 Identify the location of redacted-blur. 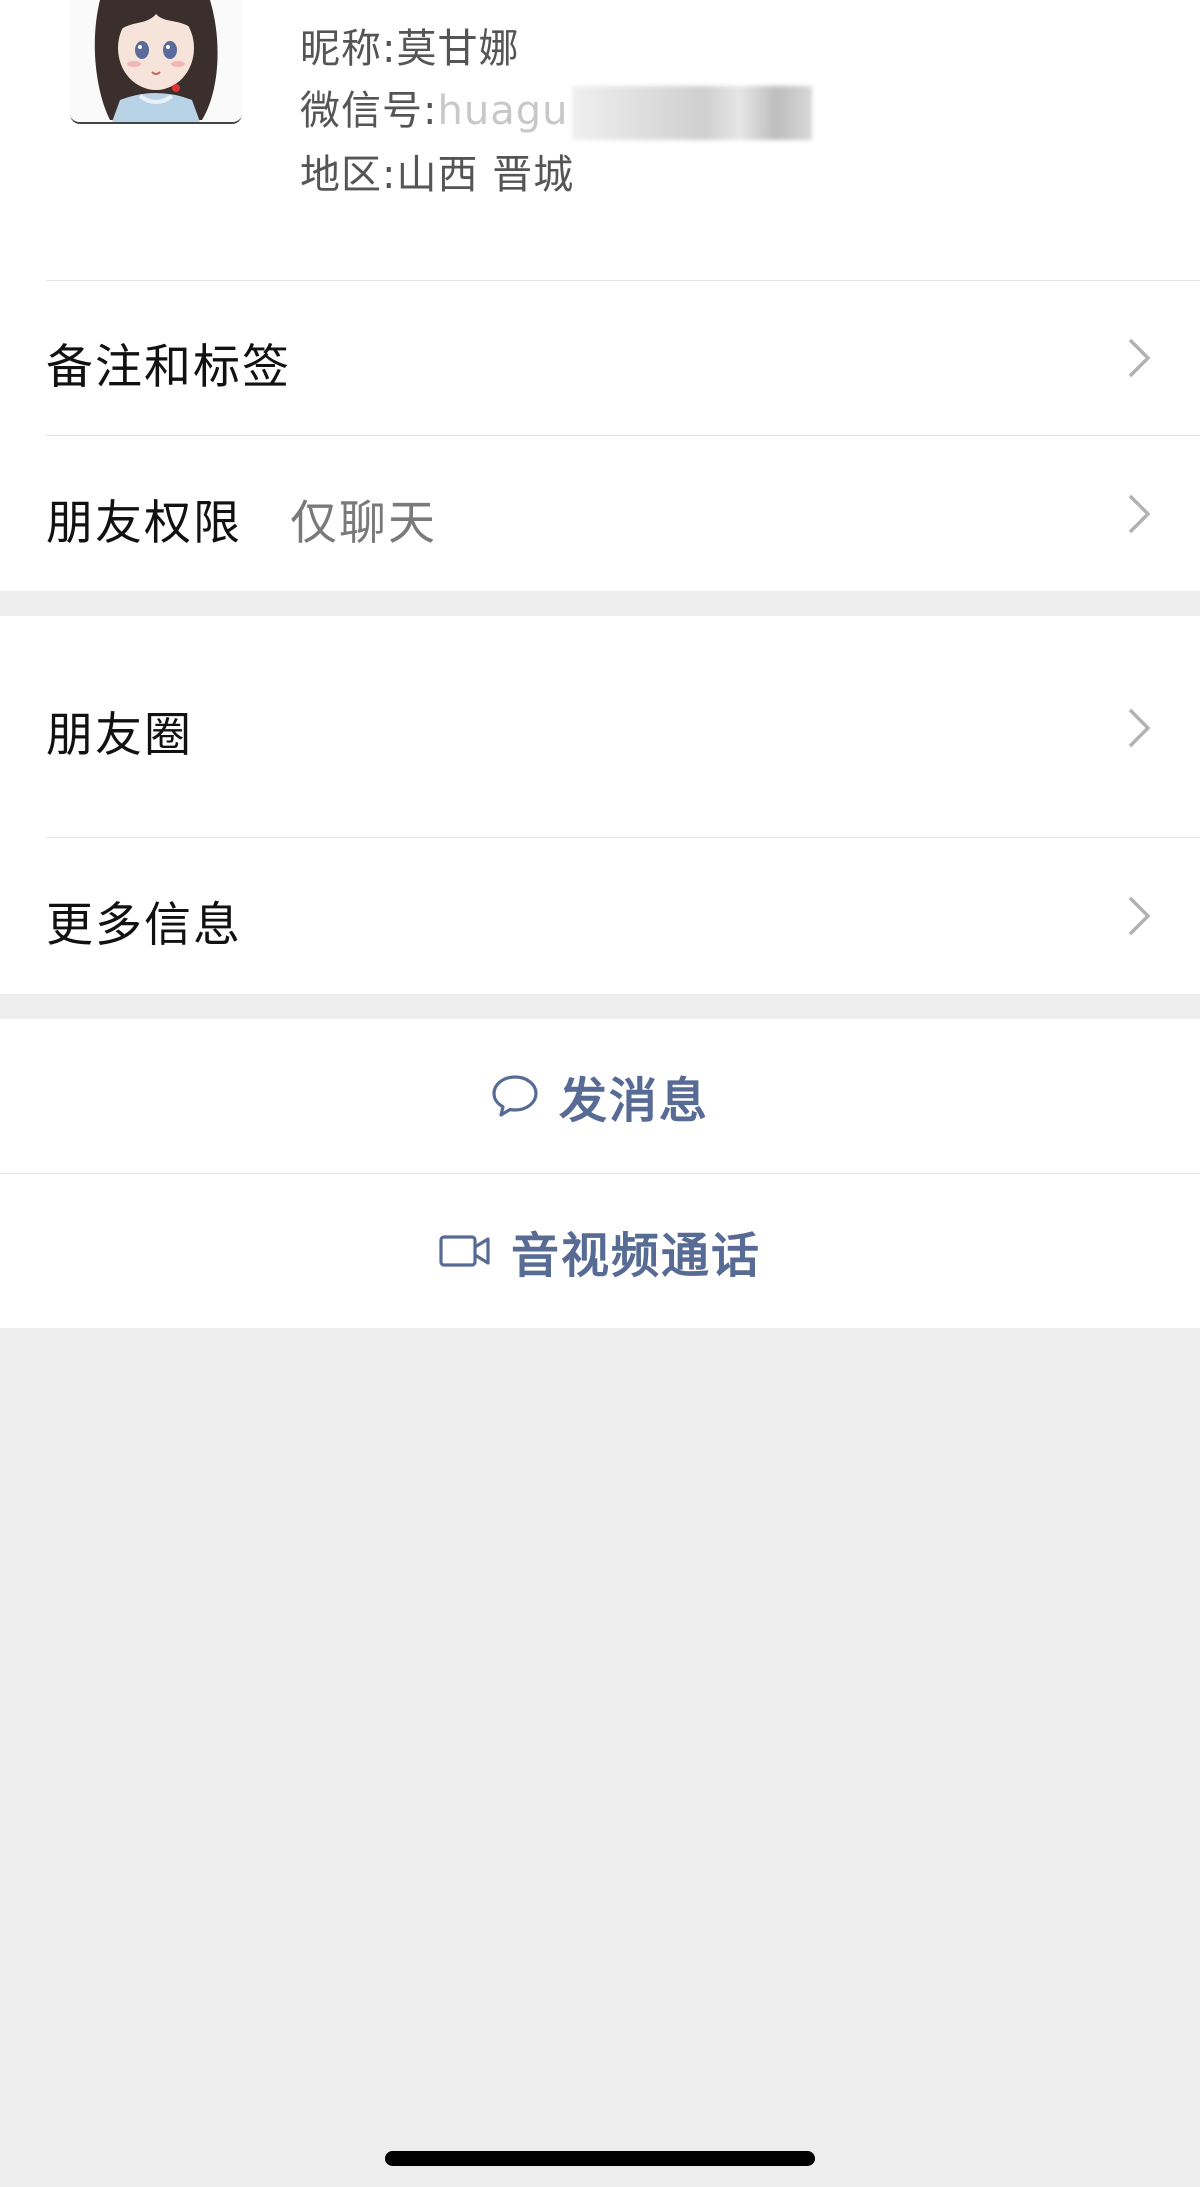
(692, 113).